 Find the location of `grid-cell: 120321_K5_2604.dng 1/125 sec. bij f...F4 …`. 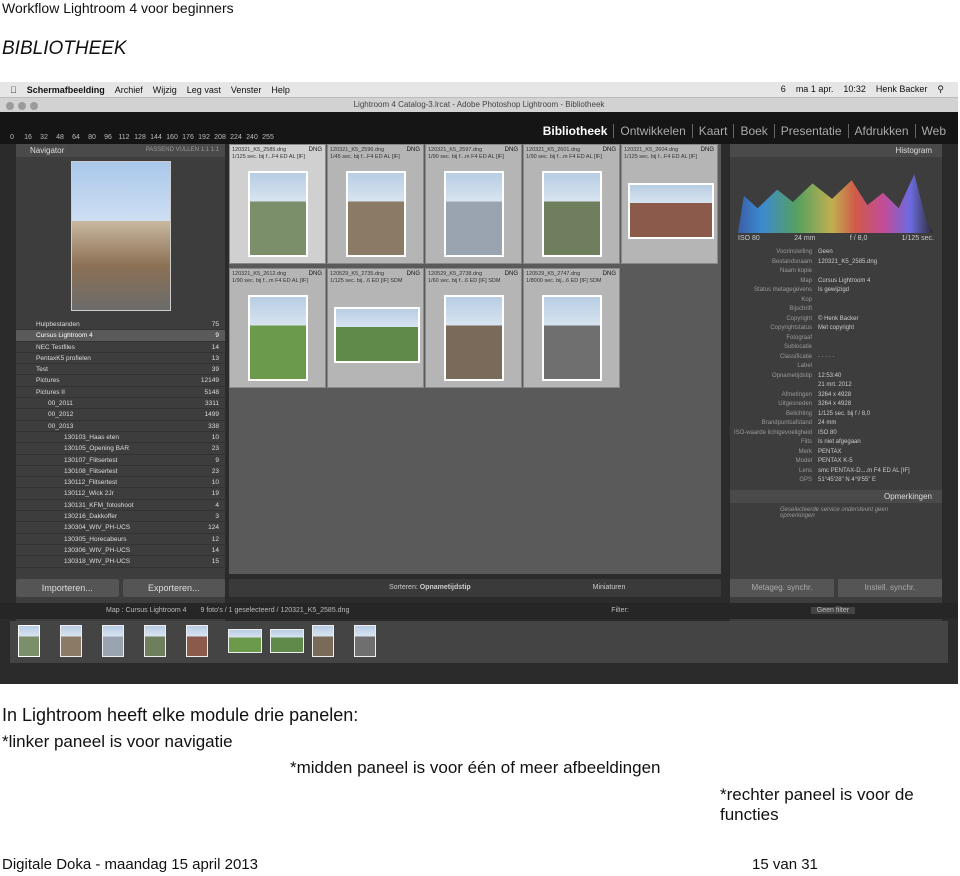

grid-cell: 120321_K5_2604.dng 1/125 sec. bij f...F4 … is located at coordinates (669, 204).